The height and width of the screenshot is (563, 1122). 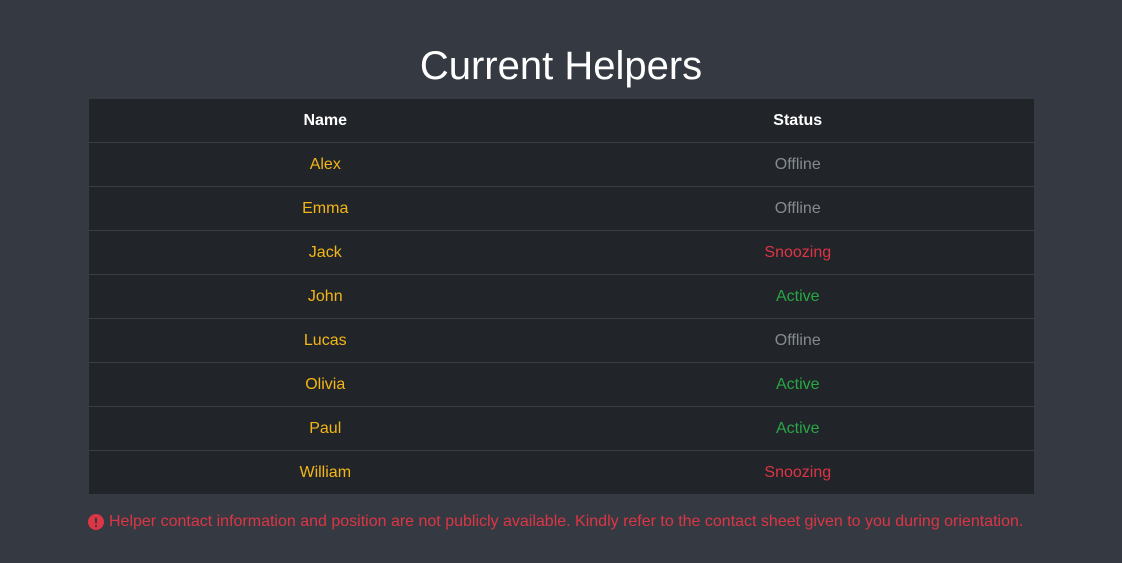 What do you see at coordinates (325, 428) in the screenshot?
I see `helper-name: Paul` at bounding box center [325, 428].